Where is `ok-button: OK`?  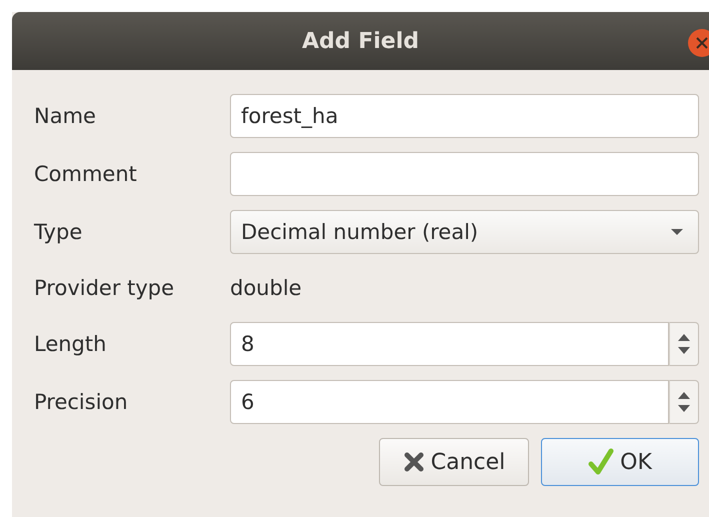 ok-button: OK is located at coordinates (620, 462).